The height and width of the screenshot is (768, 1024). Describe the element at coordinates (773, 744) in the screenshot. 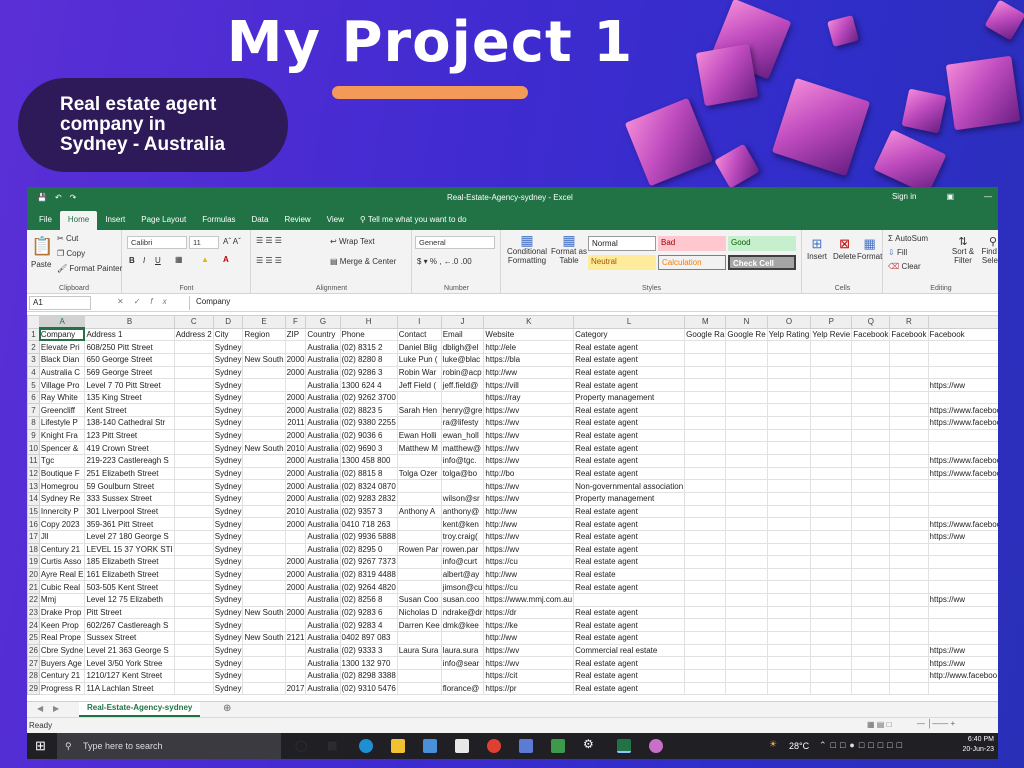

I see `weather-icon: ☀` at that location.